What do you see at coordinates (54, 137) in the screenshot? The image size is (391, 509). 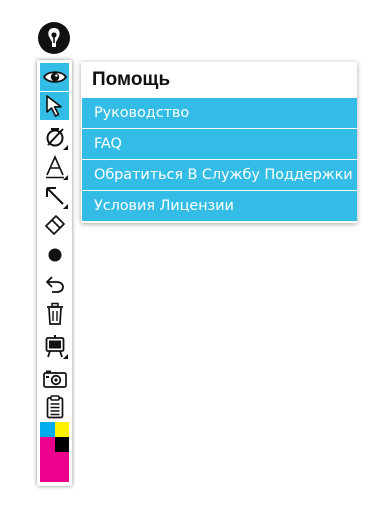 I see `shape-tool-button` at bounding box center [54, 137].